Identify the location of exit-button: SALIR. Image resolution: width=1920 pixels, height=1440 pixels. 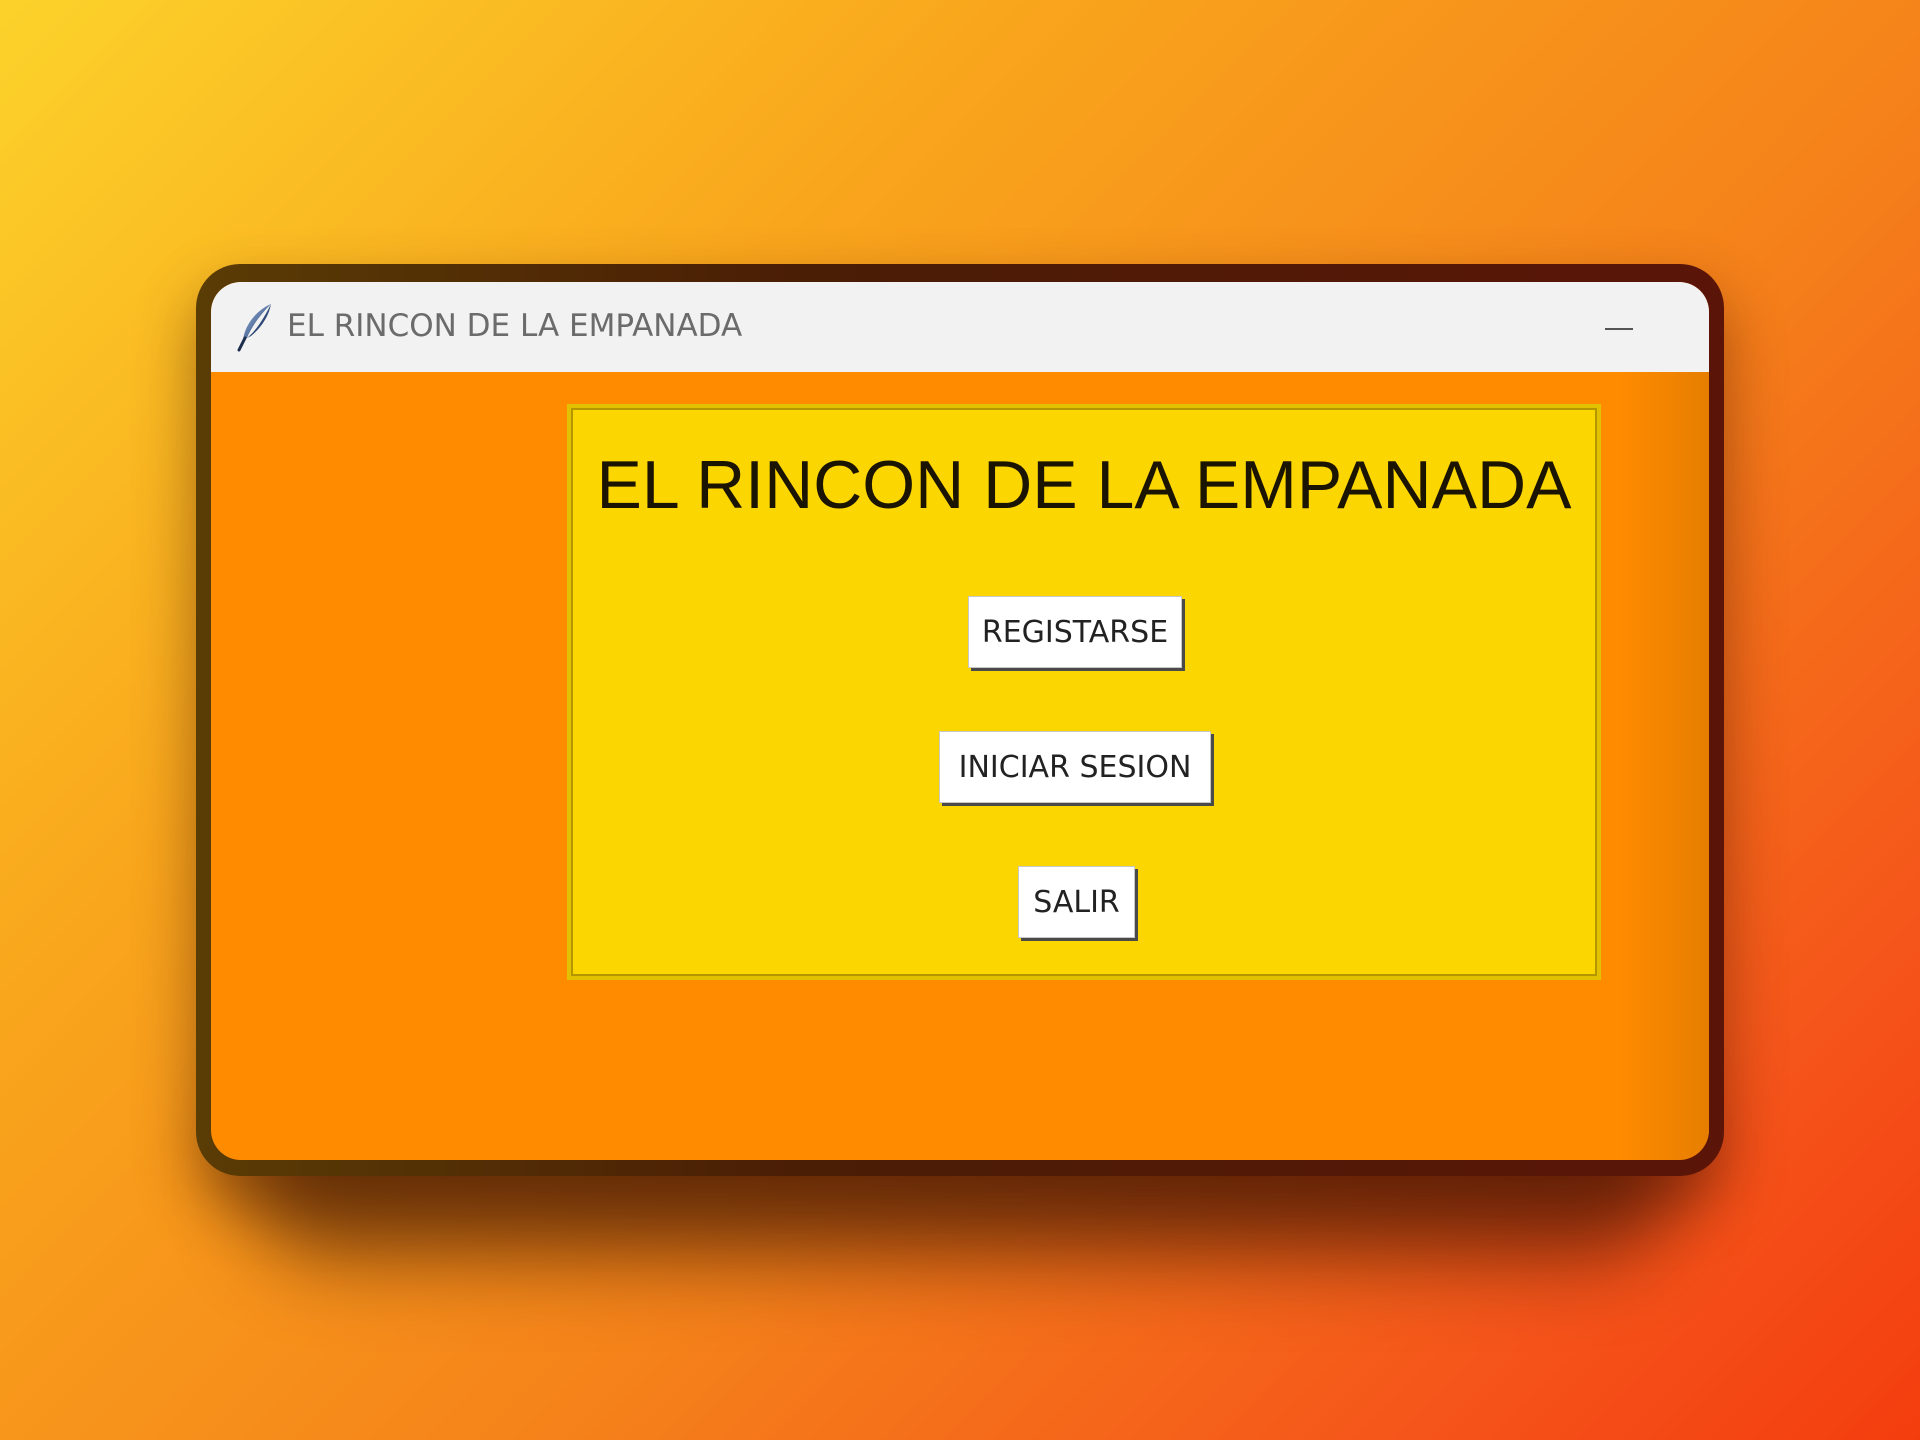
(1076, 902).